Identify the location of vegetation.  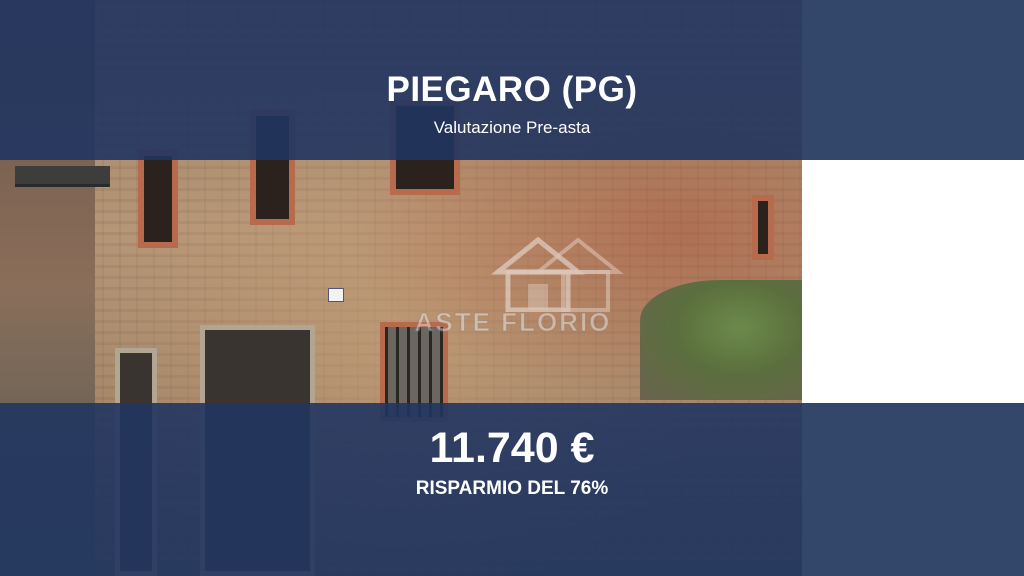
(721, 340).